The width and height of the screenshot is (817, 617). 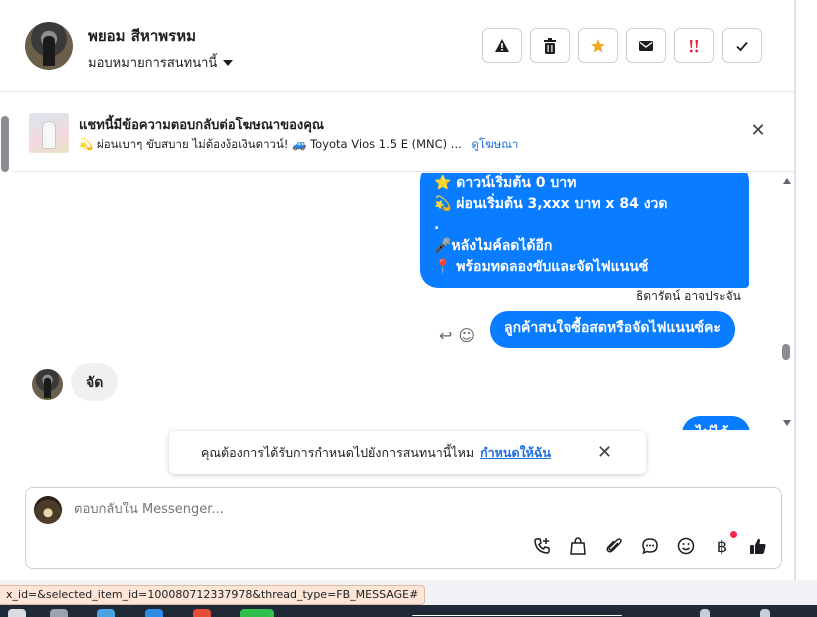 I want to click on mail-icon, so click(x=646, y=45).